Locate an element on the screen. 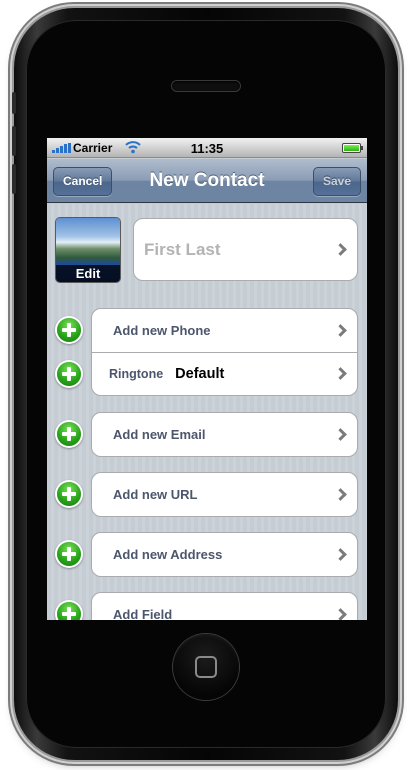 The height and width of the screenshot is (770, 414). email-group: Add new Email is located at coordinates (224, 434).